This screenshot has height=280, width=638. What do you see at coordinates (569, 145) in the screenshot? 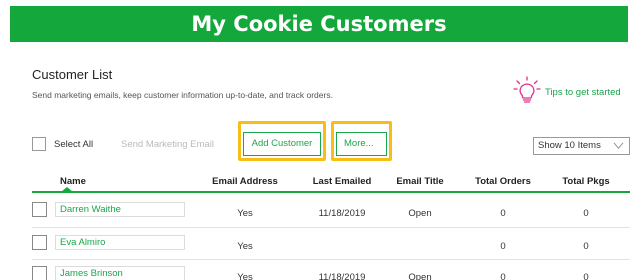
I see `items-per-page-value: Show 10 Items` at bounding box center [569, 145].